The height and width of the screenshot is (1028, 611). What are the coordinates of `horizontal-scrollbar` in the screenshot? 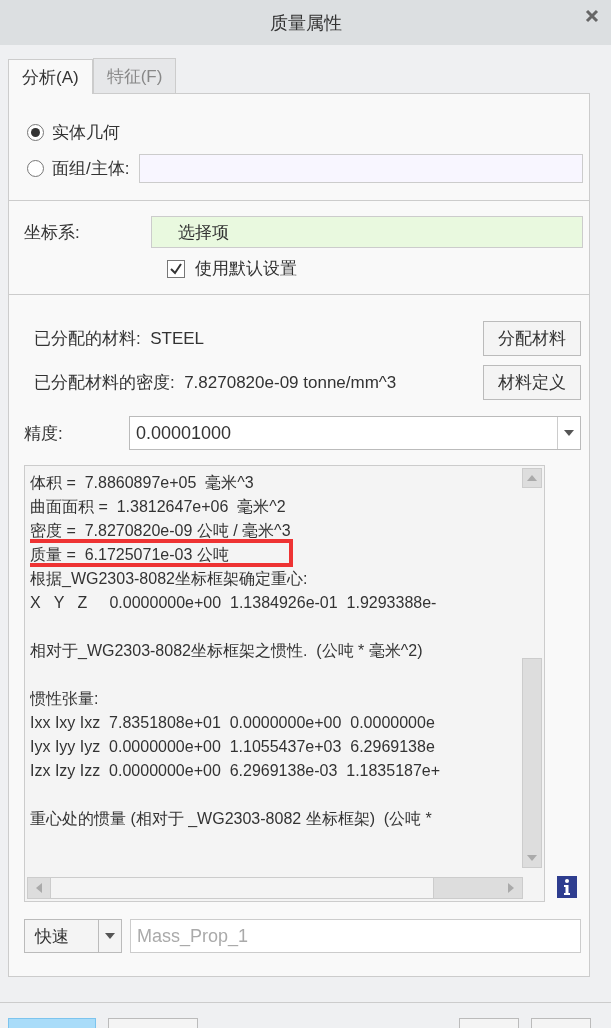 It's located at (275, 888).